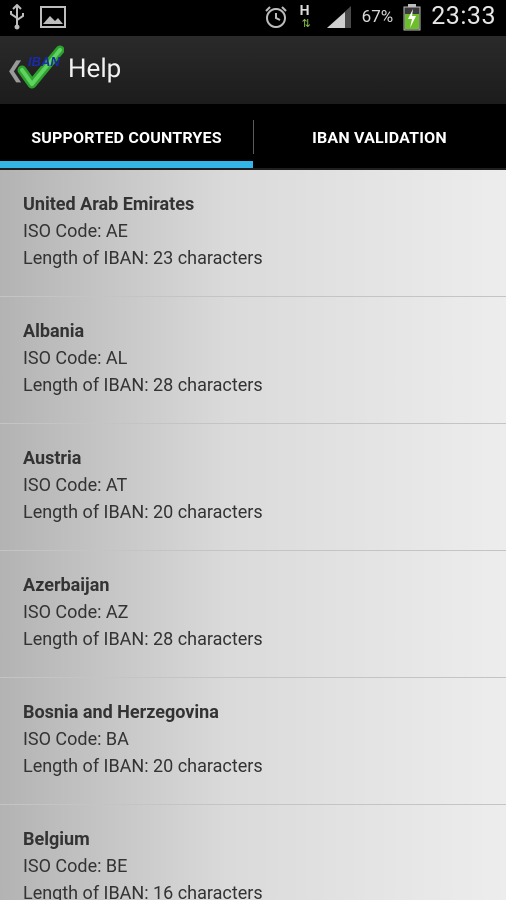 Image resolution: width=506 pixels, height=900 pixels. Describe the element at coordinates (56, 839) in the screenshot. I see `country-name: Belgium` at that location.